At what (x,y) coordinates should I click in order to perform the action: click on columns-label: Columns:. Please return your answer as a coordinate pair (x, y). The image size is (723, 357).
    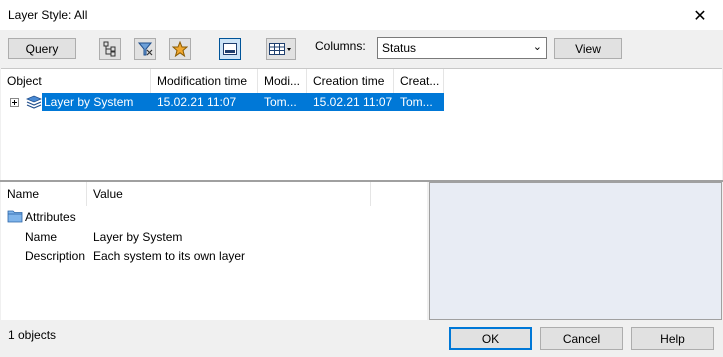
    Looking at the image, I should click on (340, 46).